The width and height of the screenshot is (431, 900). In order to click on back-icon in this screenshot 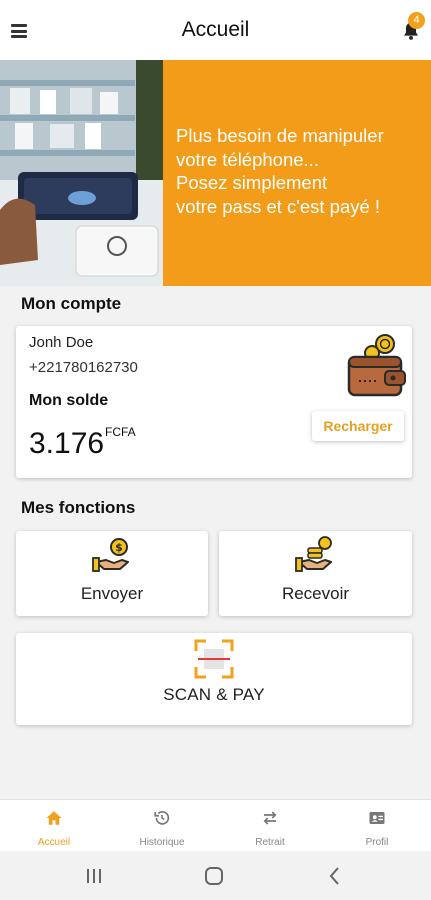, I will do `click(335, 876)`.